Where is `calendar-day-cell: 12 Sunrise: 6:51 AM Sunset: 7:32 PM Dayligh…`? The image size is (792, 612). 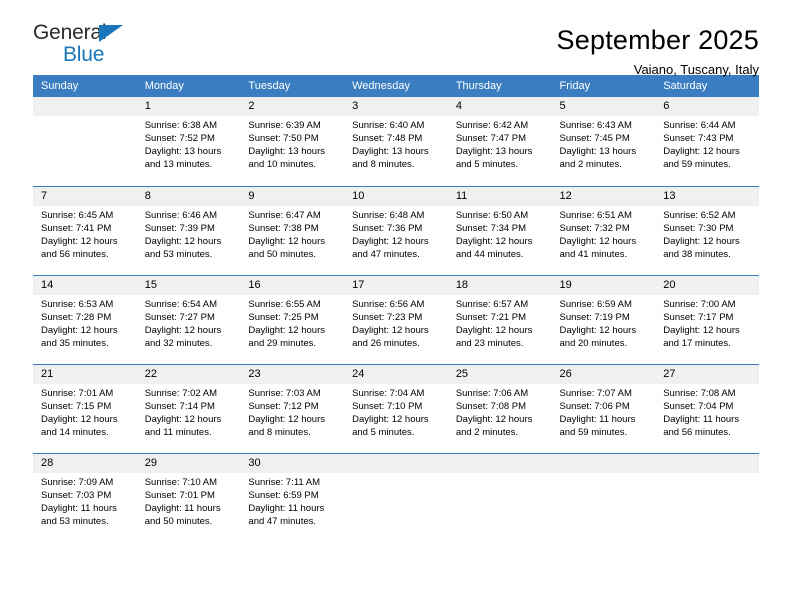
calendar-day-cell: 12 Sunrise: 6:51 AM Sunset: 7:32 PM Dayligh… is located at coordinates (603, 230).